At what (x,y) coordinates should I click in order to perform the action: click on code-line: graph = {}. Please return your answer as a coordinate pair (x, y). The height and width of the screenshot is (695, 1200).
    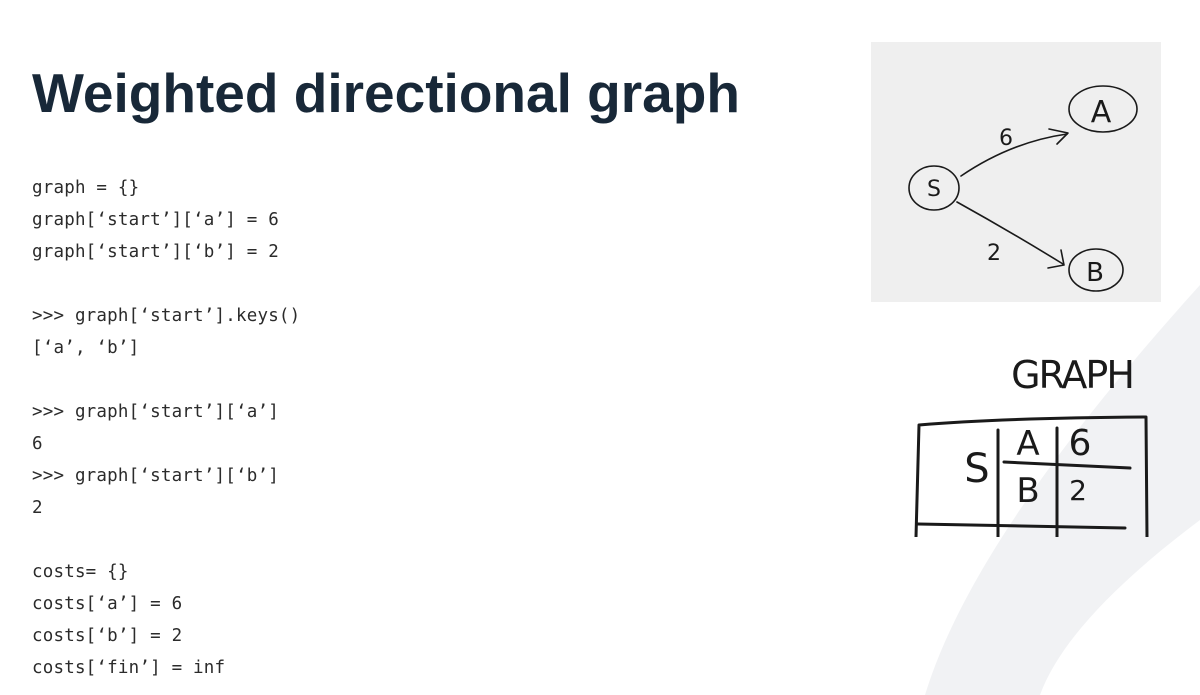
    Looking at the image, I should click on (86, 188).